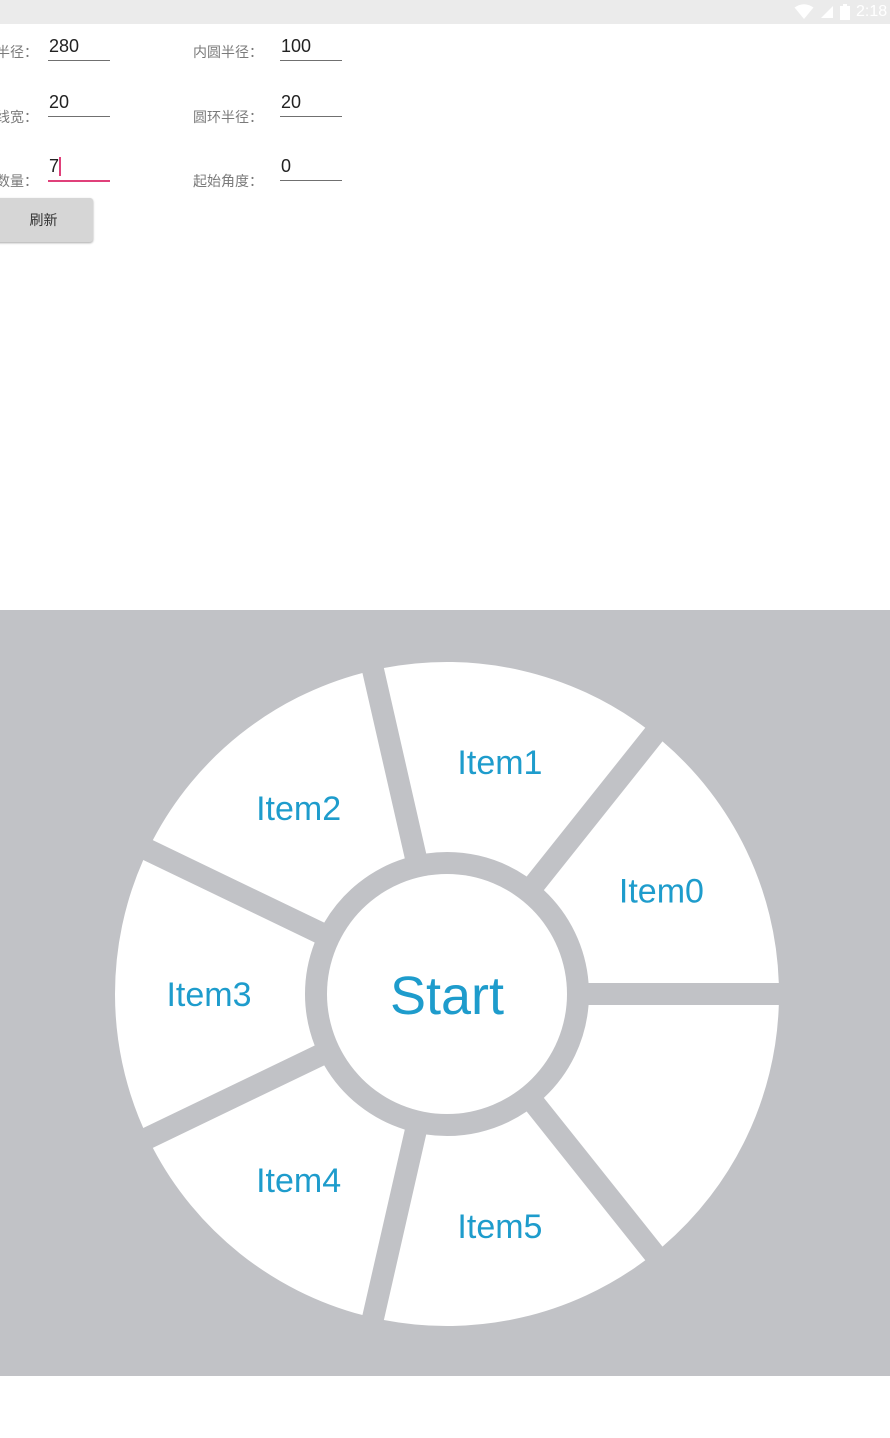 Image resolution: width=890 pixels, height=1438 pixels. I want to click on start-label: Start, so click(447, 996).